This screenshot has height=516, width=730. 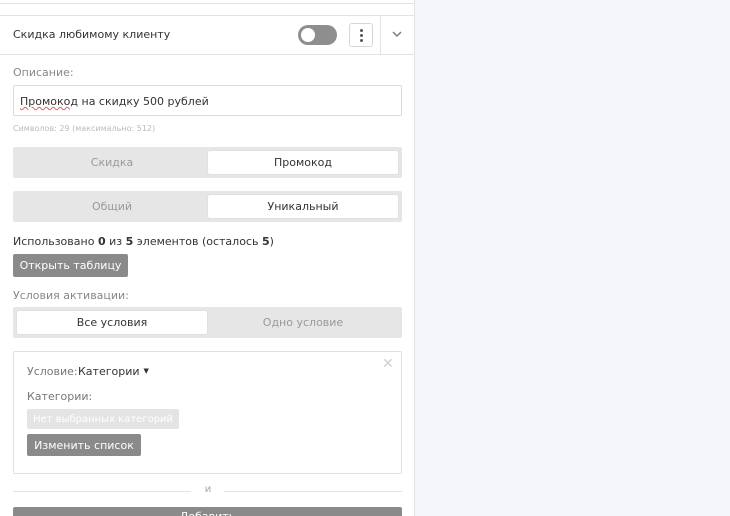 I want to click on usage-remaining-count: 5, so click(x=265, y=241).